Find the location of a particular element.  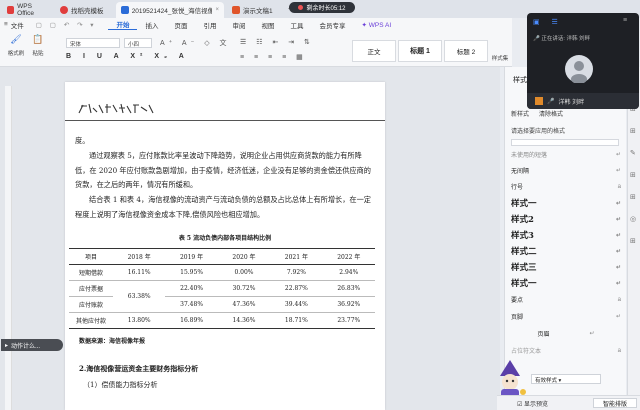

font-size-select: 小四 is located at coordinates (138, 43).